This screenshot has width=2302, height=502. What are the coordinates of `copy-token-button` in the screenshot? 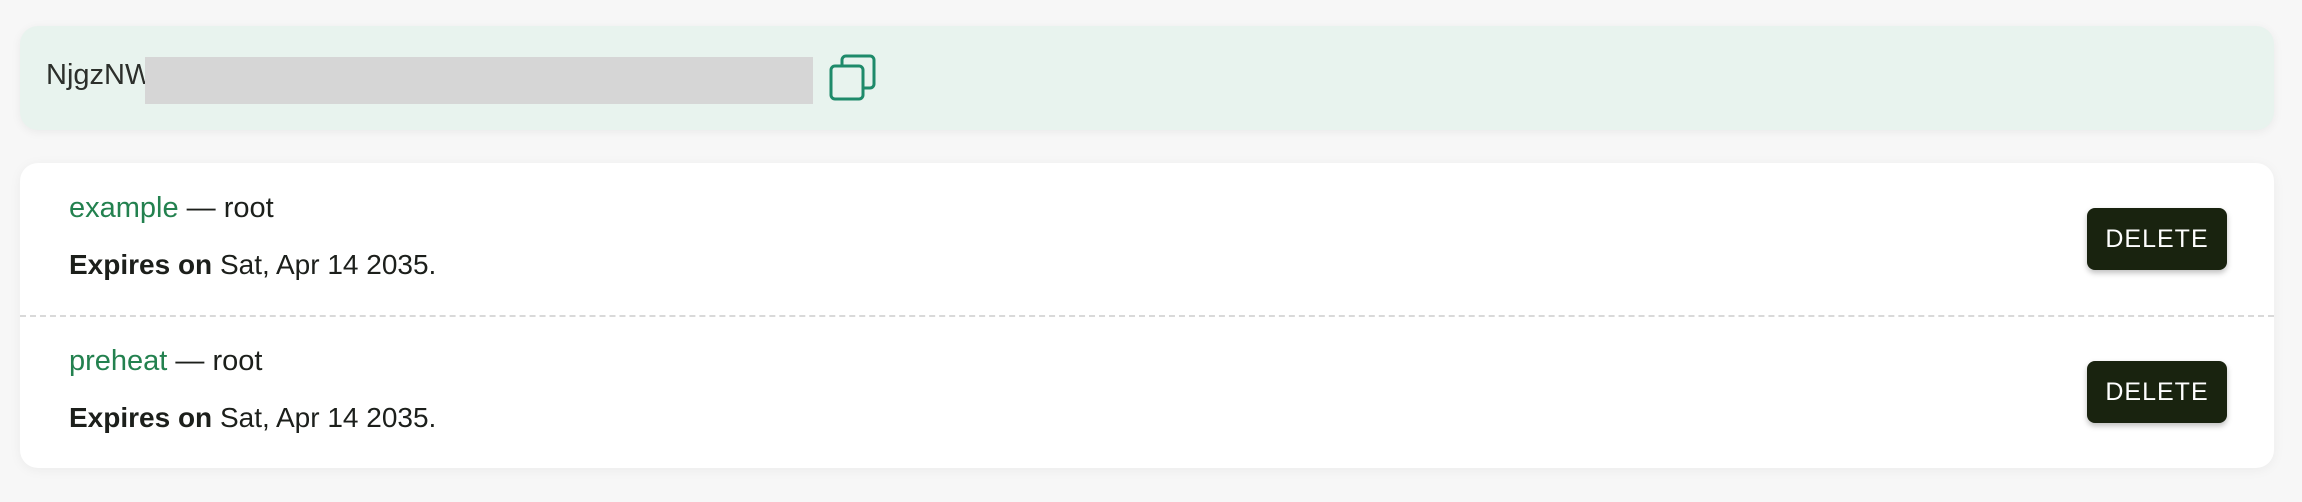 It's located at (853, 78).